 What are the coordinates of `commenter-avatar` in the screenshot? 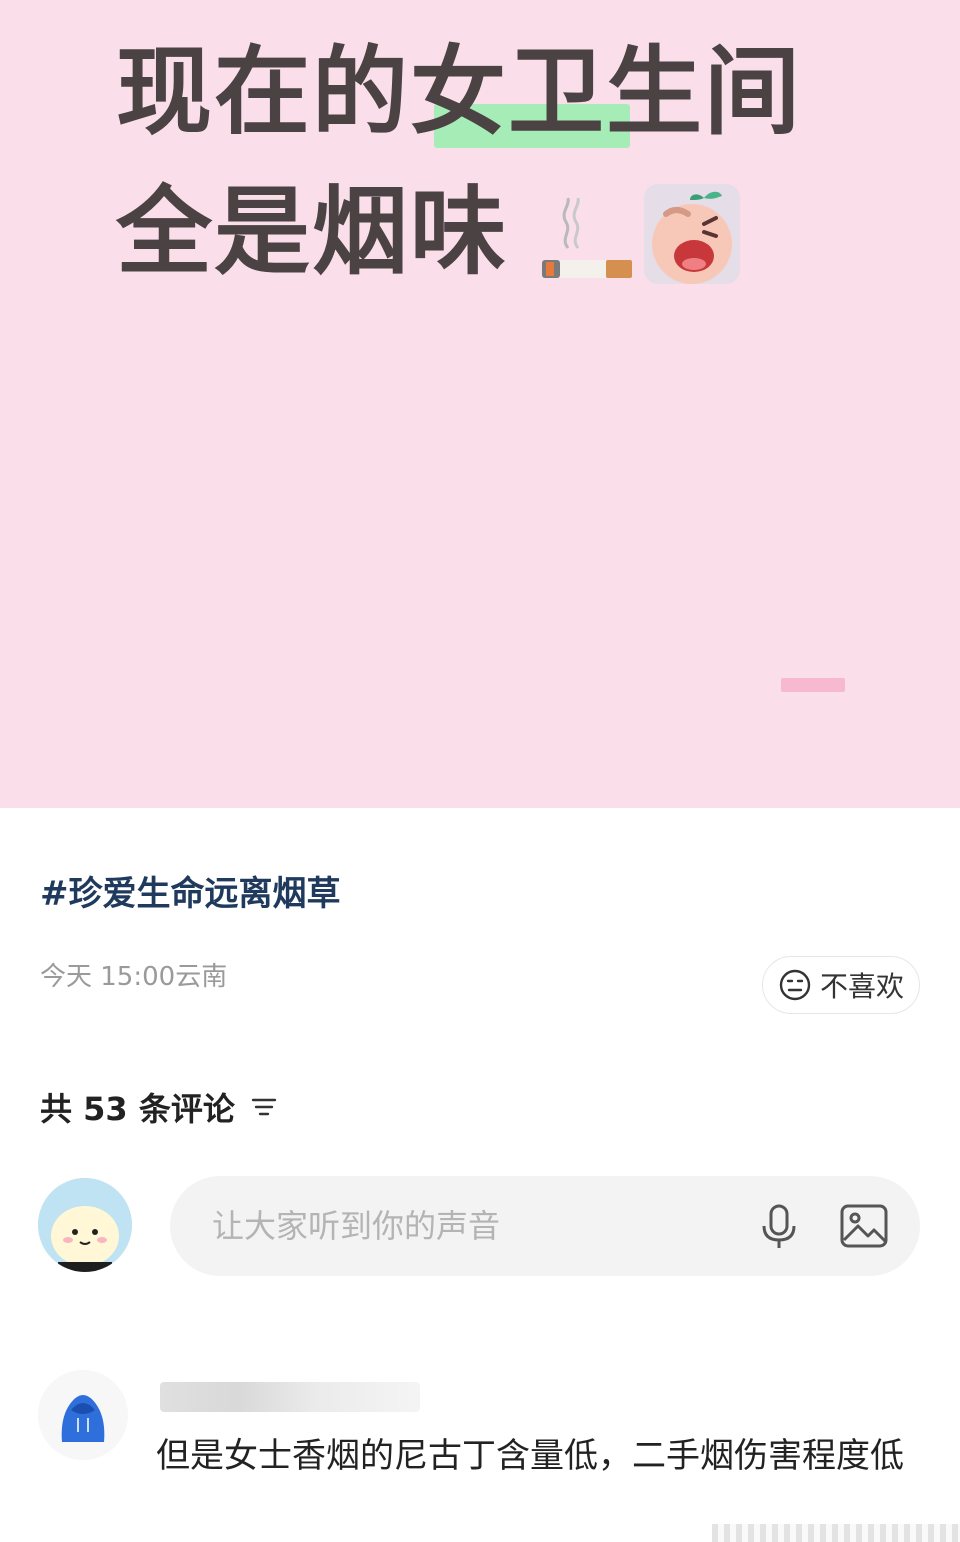 It's located at (83, 1415).